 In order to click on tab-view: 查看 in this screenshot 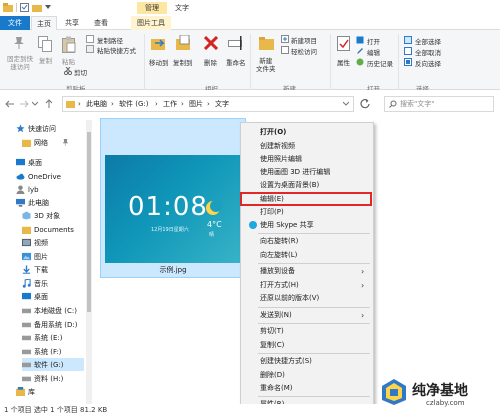, I will do `click(101, 23)`.